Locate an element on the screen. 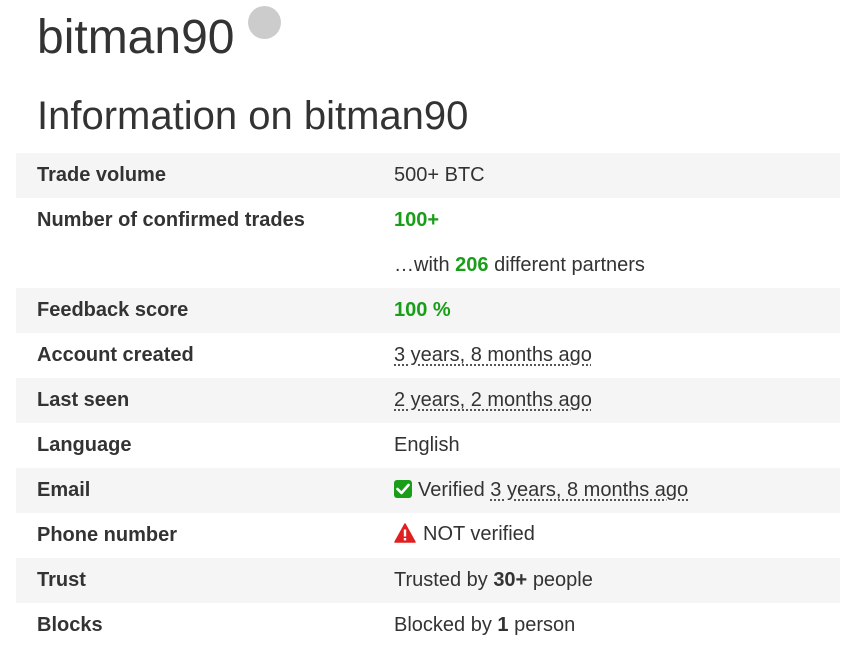 This screenshot has width=864, height=669. language-label: Language is located at coordinates (84, 445).